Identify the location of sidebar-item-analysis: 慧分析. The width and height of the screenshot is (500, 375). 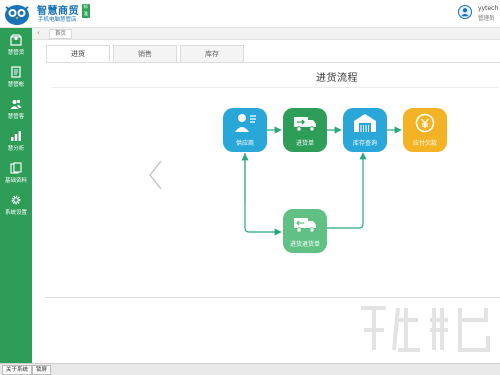
(16, 141).